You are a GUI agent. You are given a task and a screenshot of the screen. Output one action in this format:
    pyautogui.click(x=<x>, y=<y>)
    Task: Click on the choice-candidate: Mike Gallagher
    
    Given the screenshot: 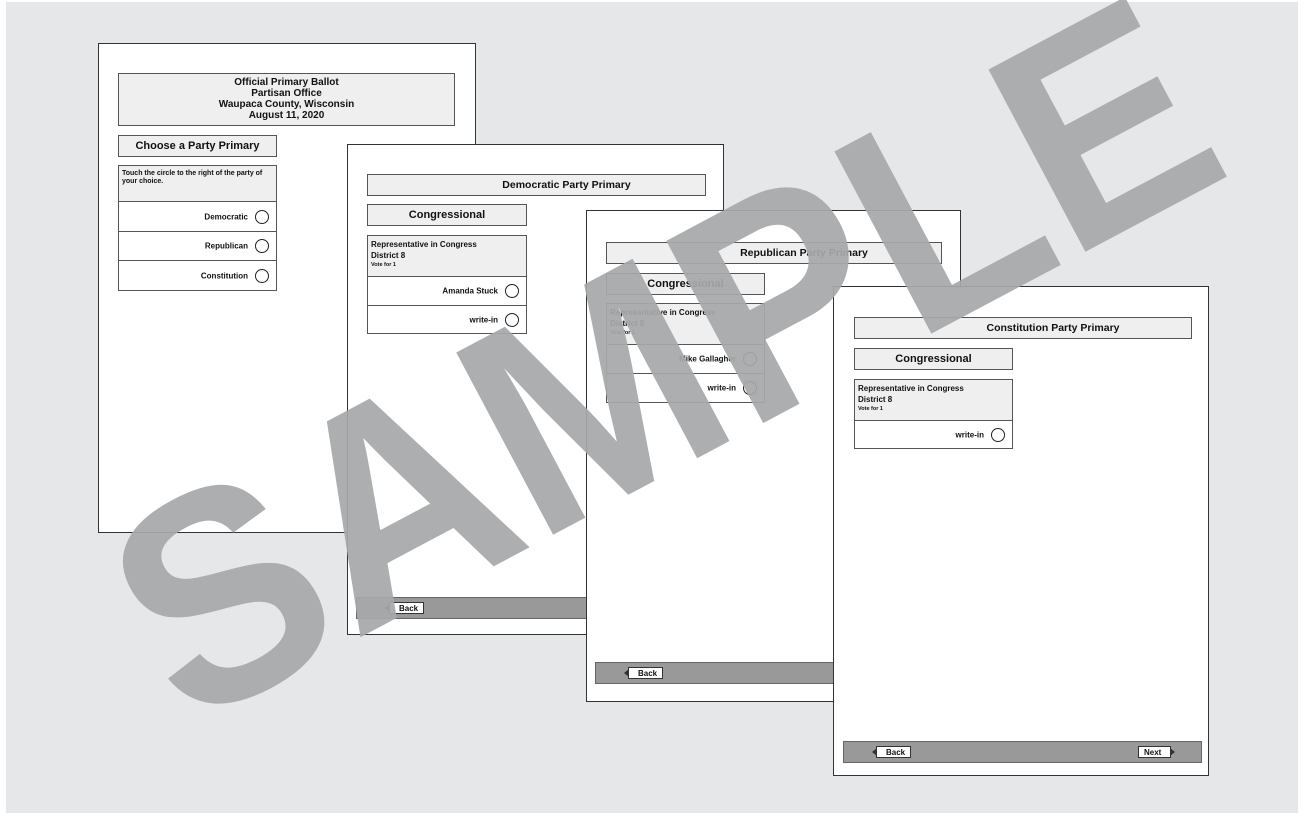 What is the action you would take?
    pyautogui.click(x=685, y=359)
    